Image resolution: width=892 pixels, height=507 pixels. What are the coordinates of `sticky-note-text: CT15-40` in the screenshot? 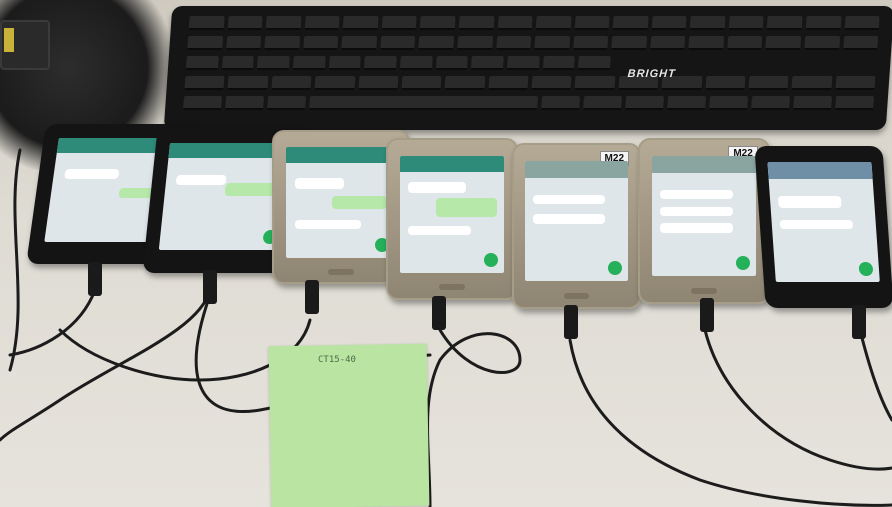 It's located at (337, 360).